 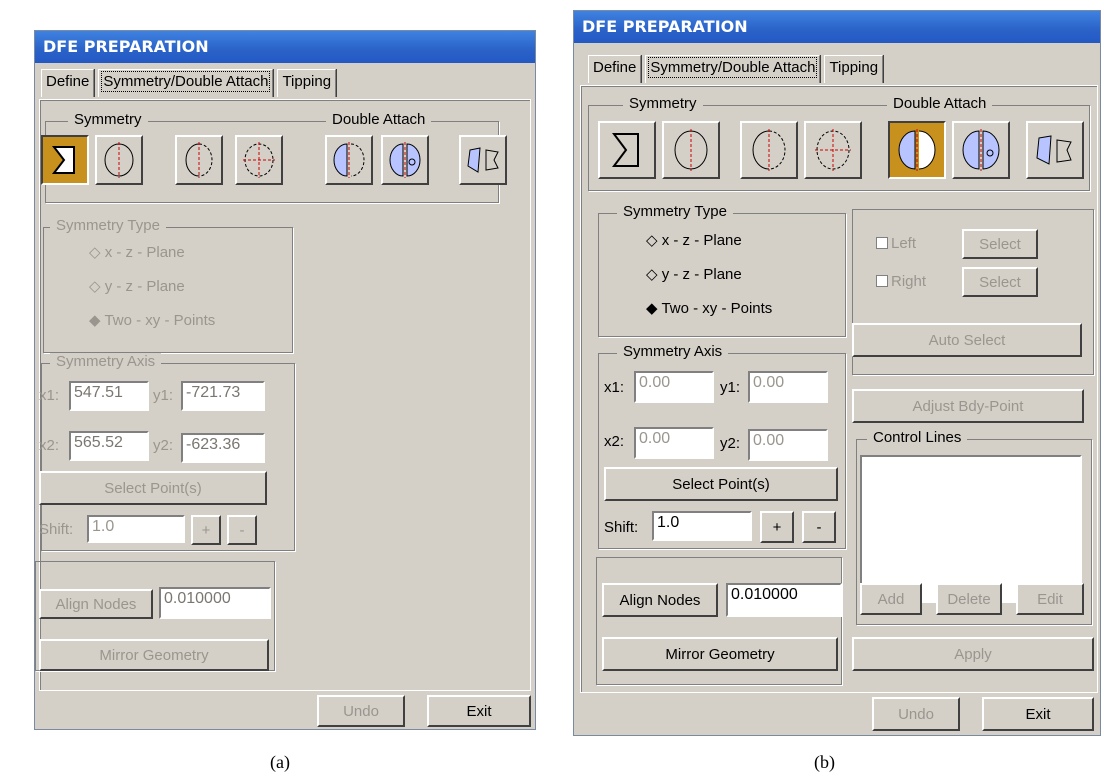 What do you see at coordinates (896, 243) in the screenshot?
I see `left-checkbox: Left` at bounding box center [896, 243].